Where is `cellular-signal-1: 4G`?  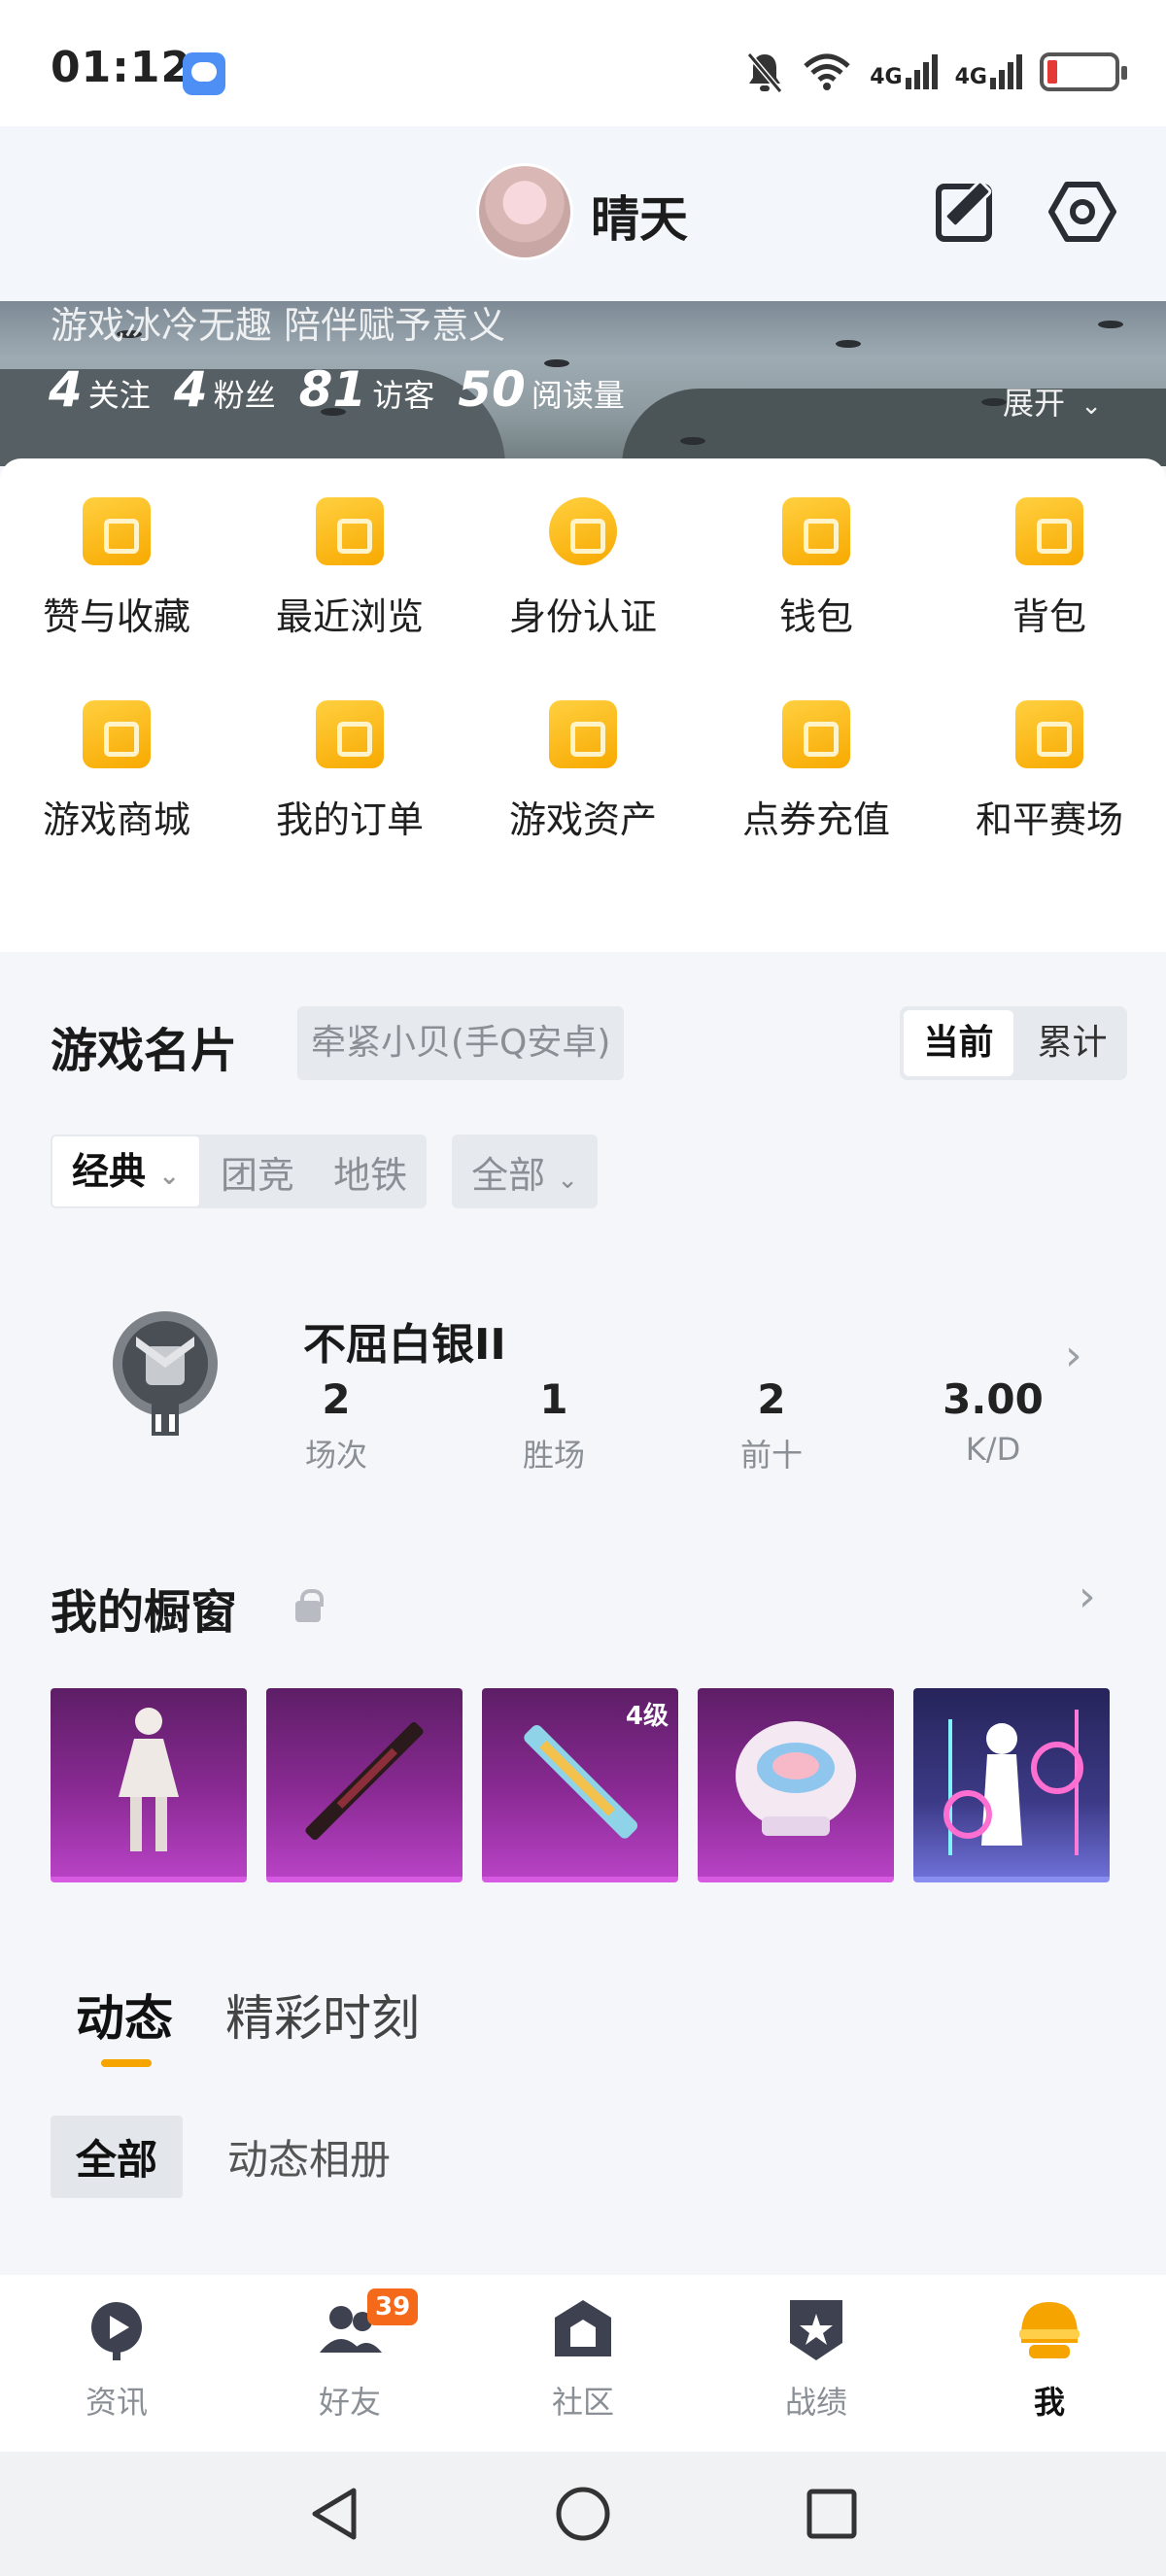
cellular-signal-1: 4G is located at coordinates (904, 71).